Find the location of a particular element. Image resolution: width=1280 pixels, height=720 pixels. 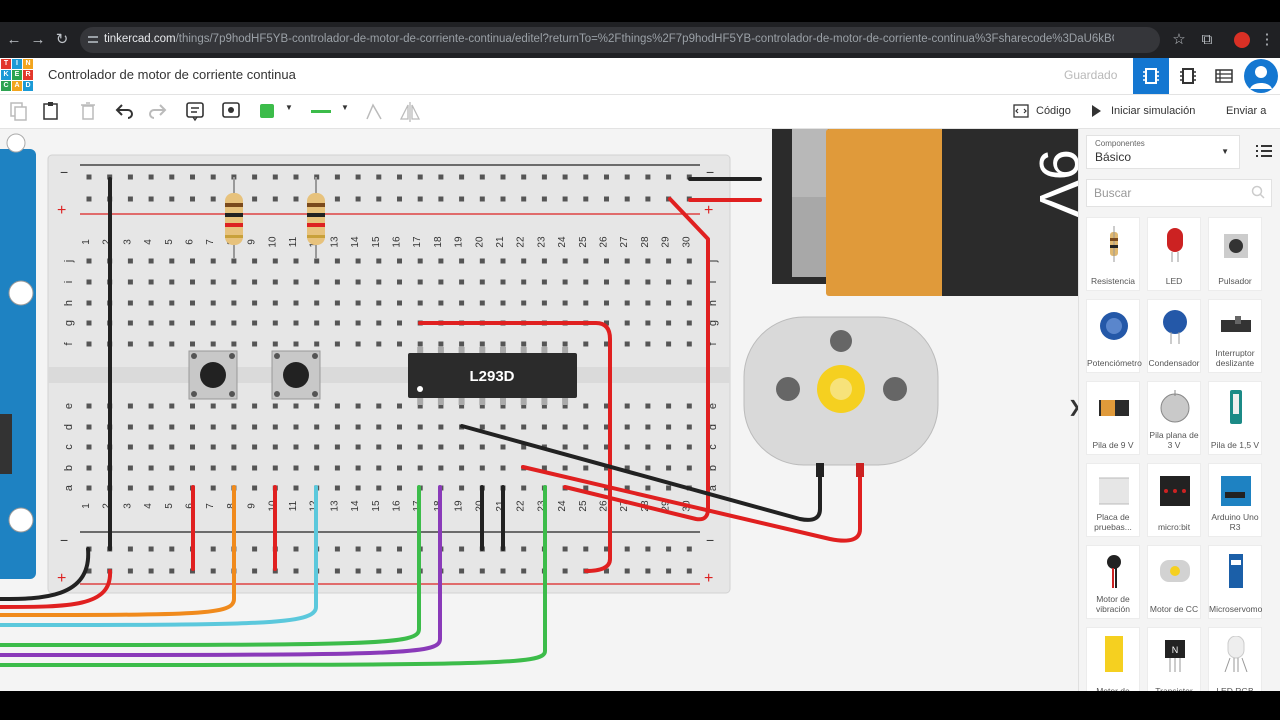

components-caption: Componentes is located at coordinates (1120, 143).